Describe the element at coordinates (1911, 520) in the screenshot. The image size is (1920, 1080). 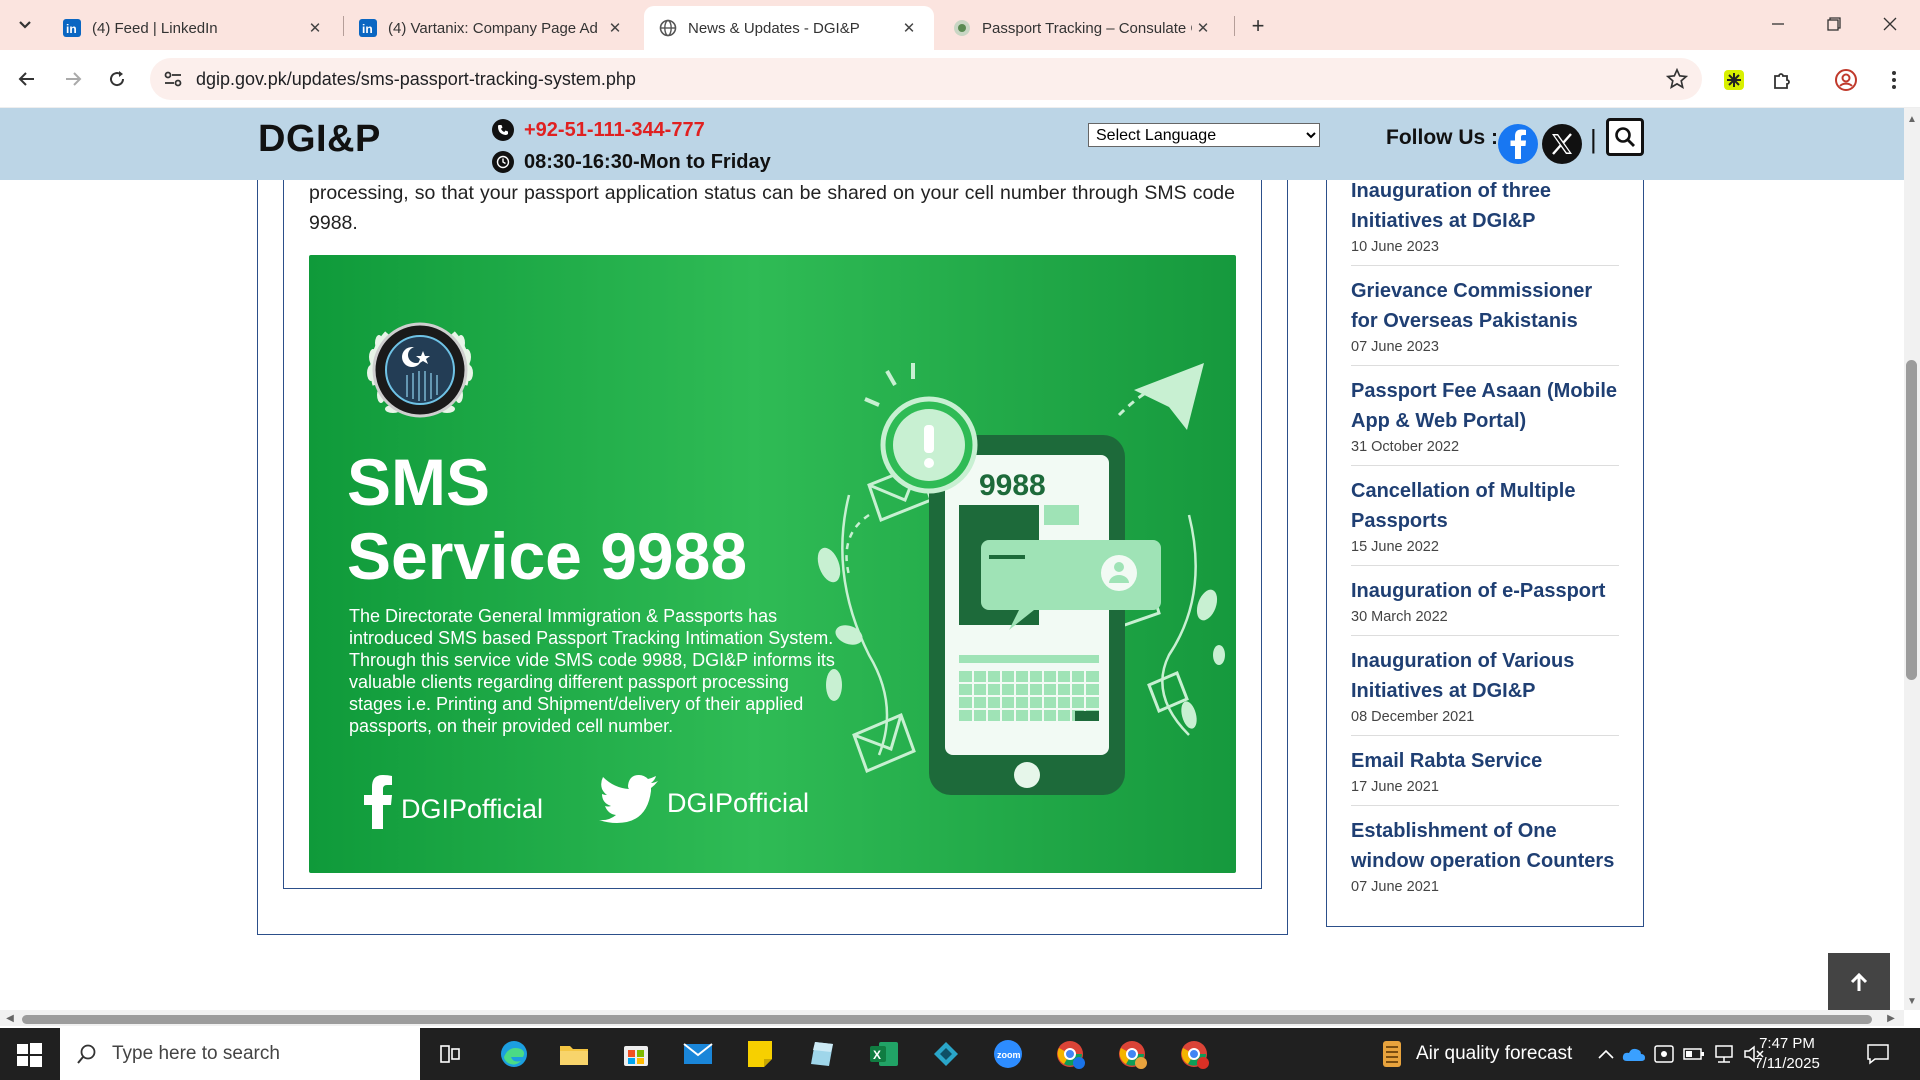
I see `vertical-scroll-thumb` at that location.